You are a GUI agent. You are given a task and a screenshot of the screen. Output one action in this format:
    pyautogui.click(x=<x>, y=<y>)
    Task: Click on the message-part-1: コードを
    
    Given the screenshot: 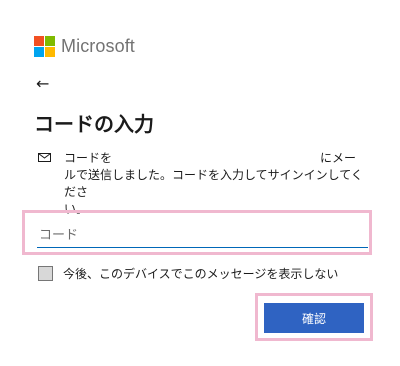 What is the action you would take?
    pyautogui.click(x=88, y=158)
    